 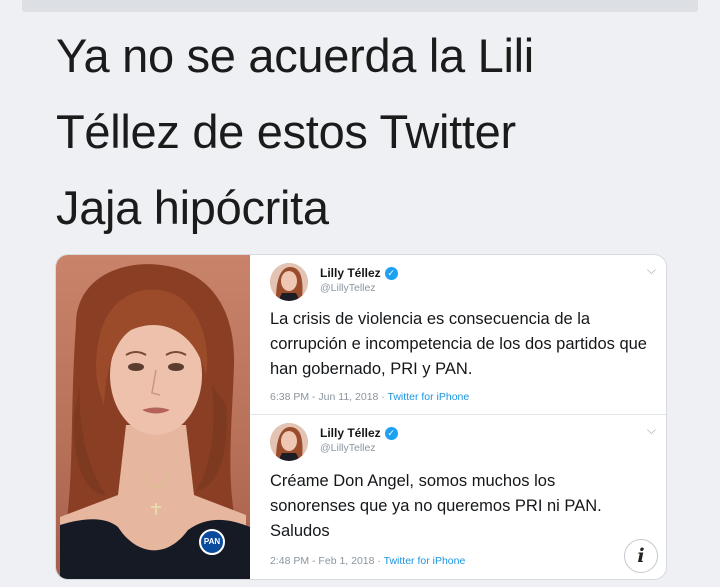 I want to click on tweet-timestamp: 2:48 PM - Feb 1, 2018 ·, so click(x=327, y=561).